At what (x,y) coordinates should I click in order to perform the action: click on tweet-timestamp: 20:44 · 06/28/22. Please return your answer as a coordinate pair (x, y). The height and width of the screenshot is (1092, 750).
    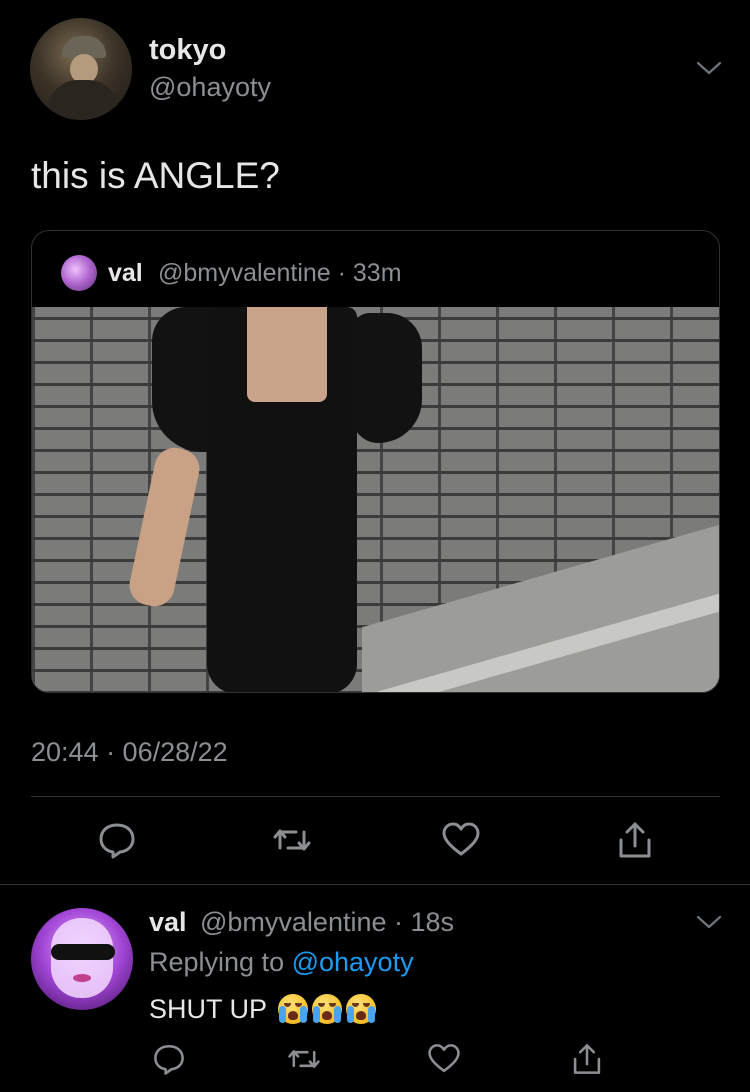
    Looking at the image, I should click on (129, 752).